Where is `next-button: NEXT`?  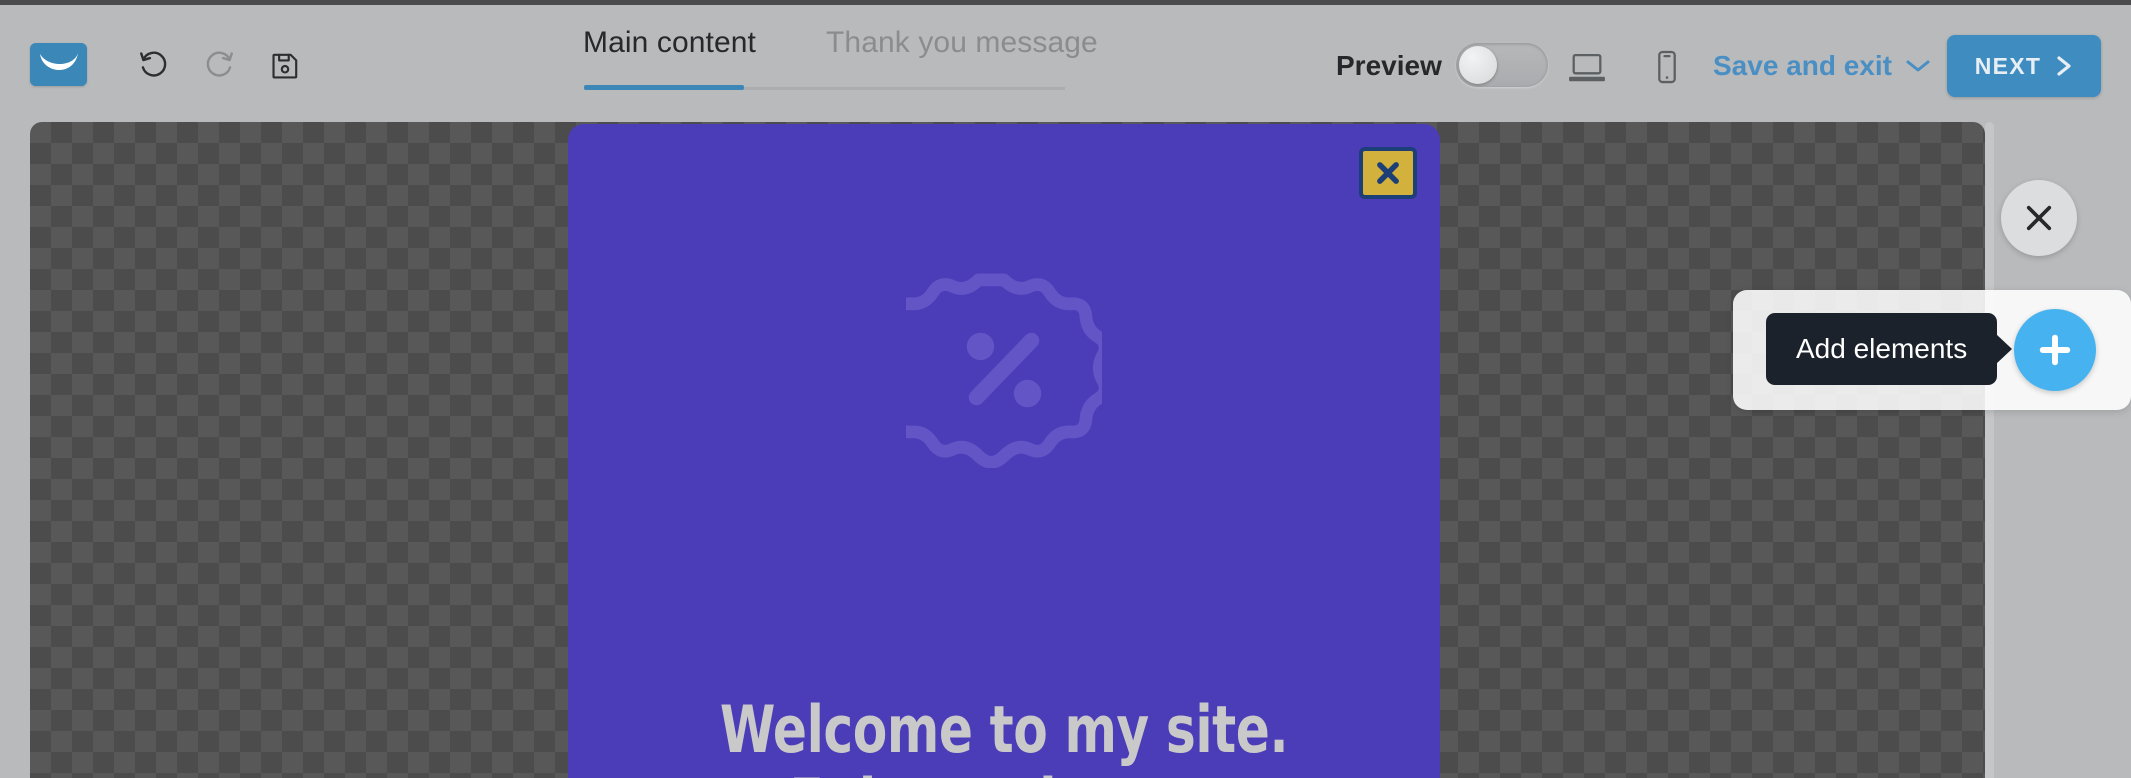 next-button: NEXT is located at coordinates (2024, 66).